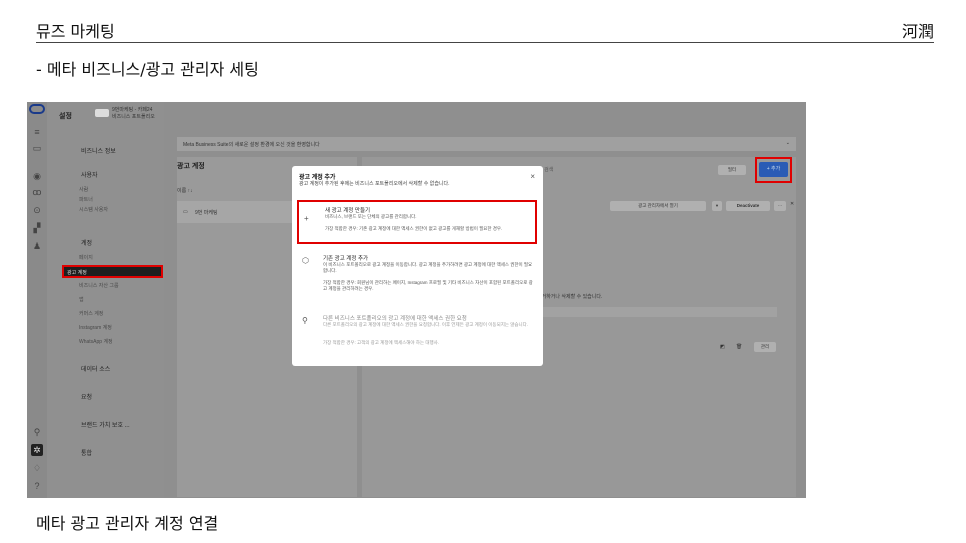 This screenshot has height=543, width=966. Describe the element at coordinates (206, 213) in the screenshot. I see `list-item-label: 9번 마케팅` at that location.